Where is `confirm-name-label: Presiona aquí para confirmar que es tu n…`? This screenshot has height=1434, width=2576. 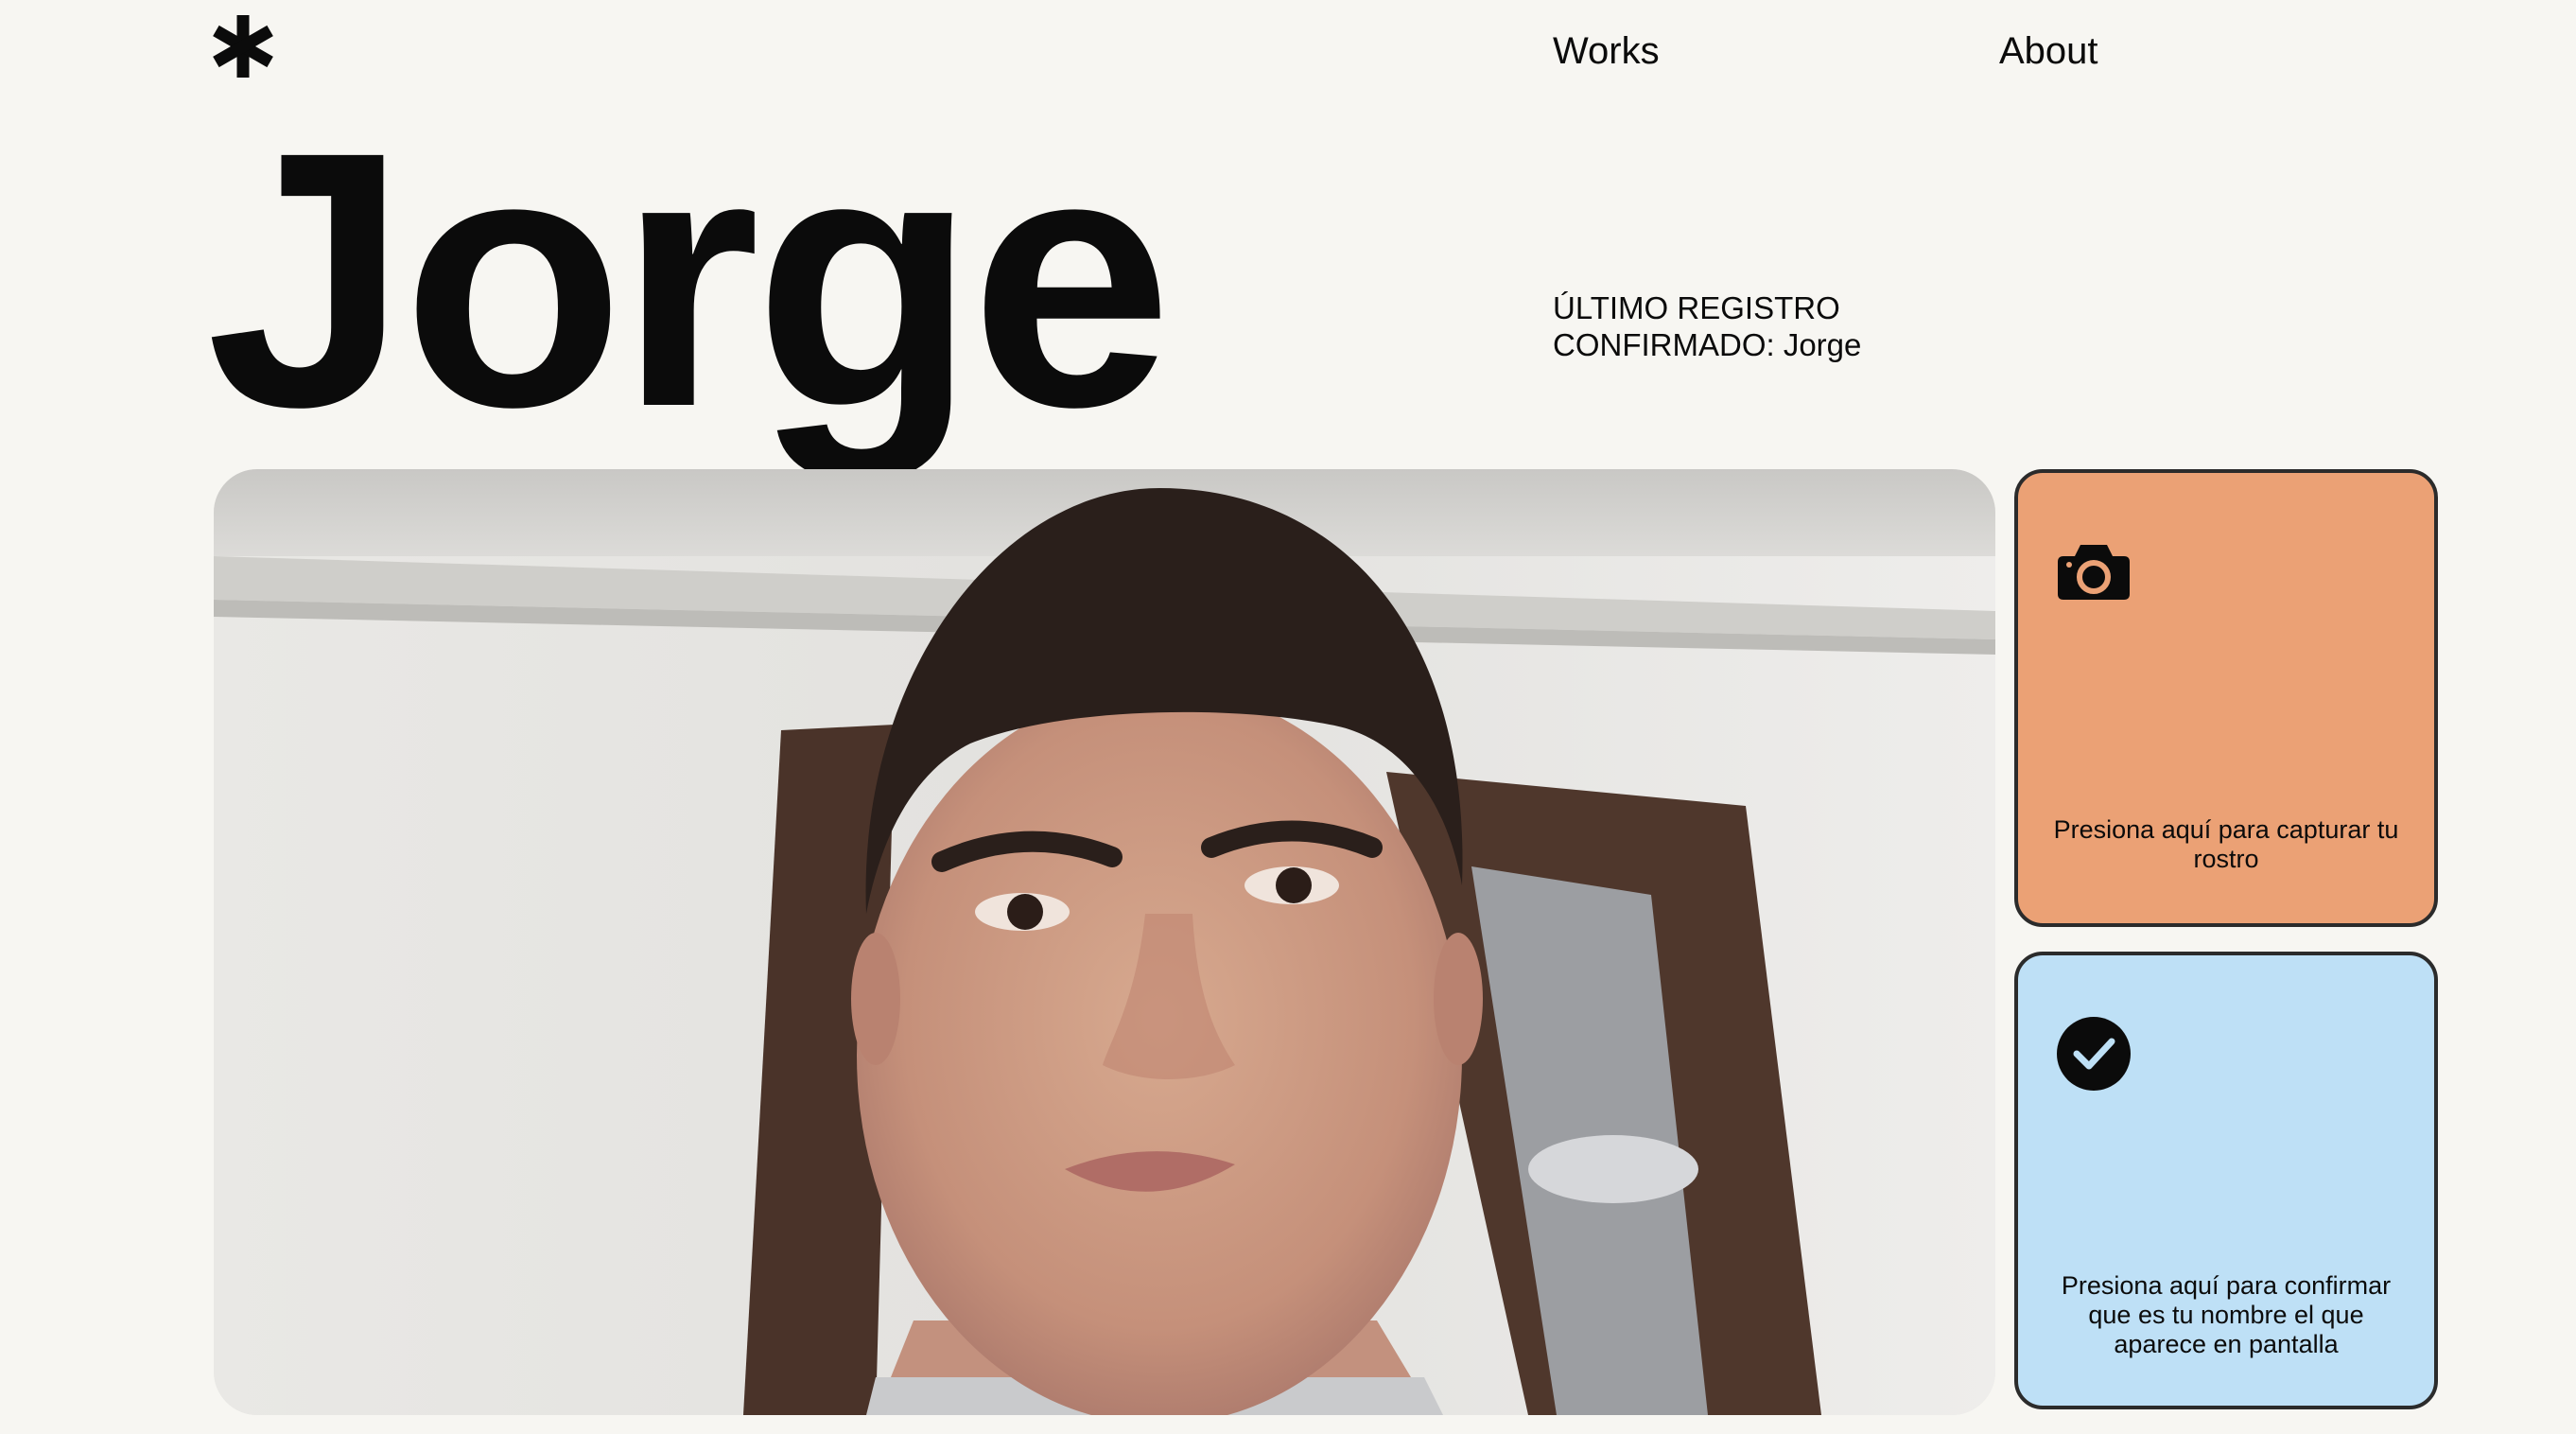
confirm-name-label: Presiona aquí para confirmar que es tu n… is located at coordinates (2226, 1314).